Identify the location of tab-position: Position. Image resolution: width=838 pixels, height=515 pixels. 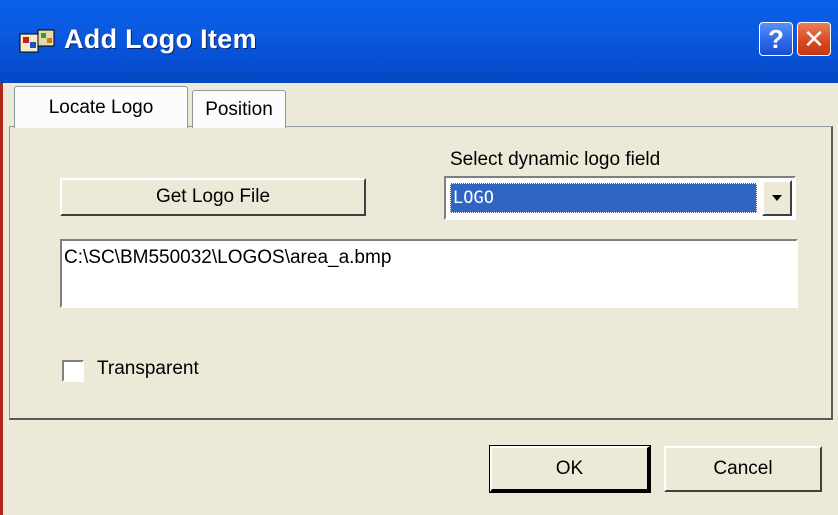
(239, 109).